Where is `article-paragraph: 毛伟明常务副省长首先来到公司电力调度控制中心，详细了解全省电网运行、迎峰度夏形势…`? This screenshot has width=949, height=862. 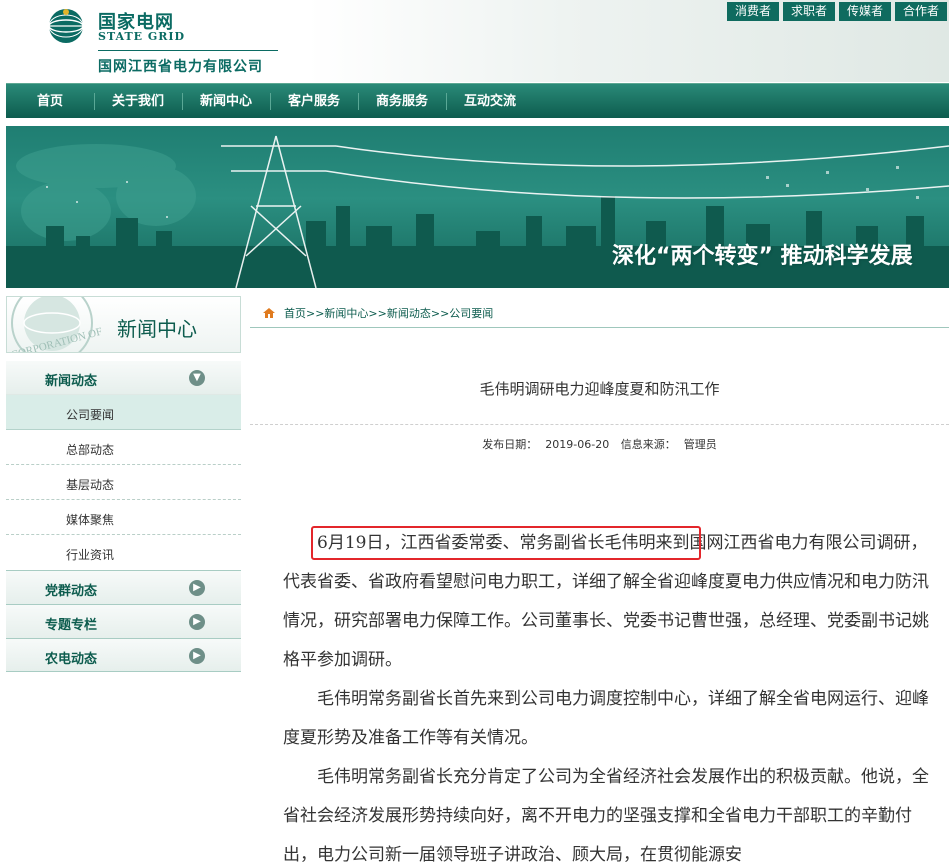
article-paragraph: 毛伟明常务副省长首先来到公司电力调度控制中心，详细了解全省电网运行、迎峰度夏形势… is located at coordinates (606, 718).